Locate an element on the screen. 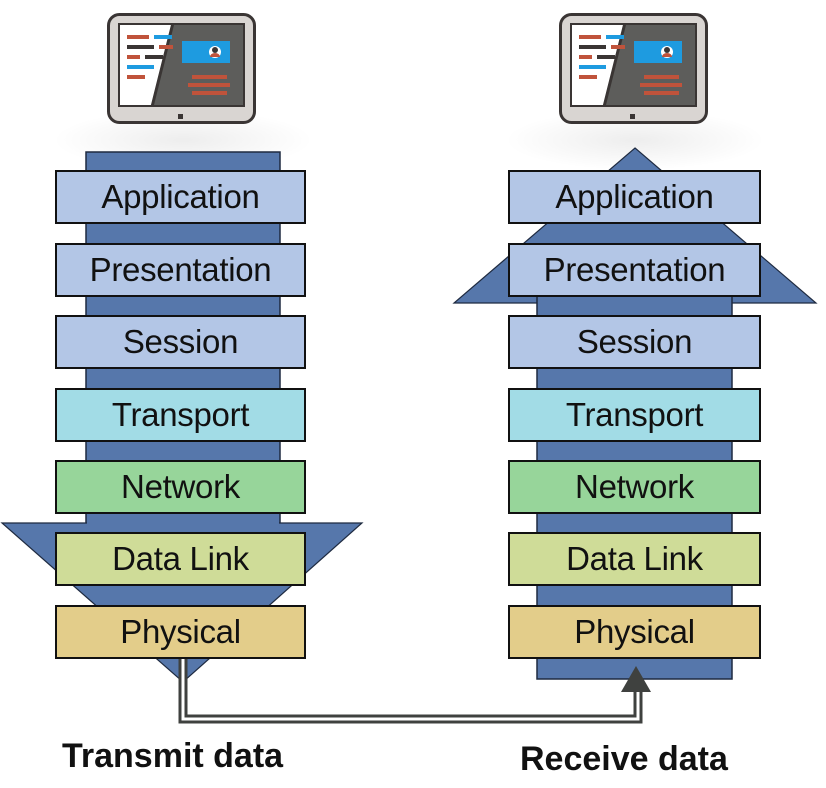 Image resolution: width=826 pixels, height=788 pixels. sender-layer-transport: Transport is located at coordinates (180, 415).